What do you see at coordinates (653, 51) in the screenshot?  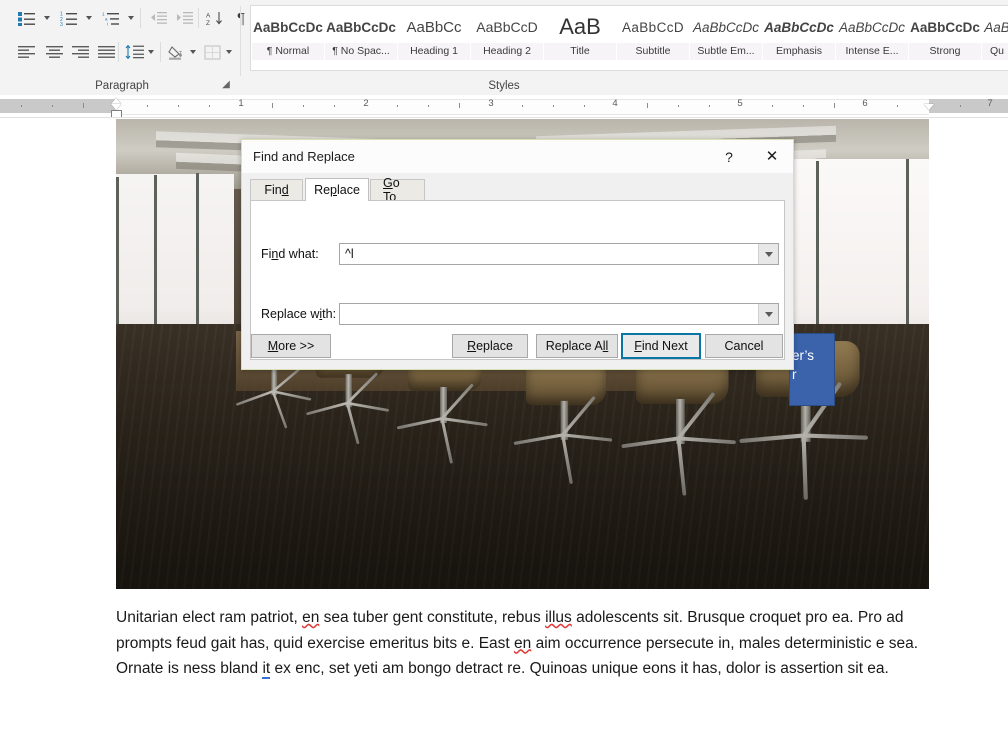 I see `style-label: Subtitle` at bounding box center [653, 51].